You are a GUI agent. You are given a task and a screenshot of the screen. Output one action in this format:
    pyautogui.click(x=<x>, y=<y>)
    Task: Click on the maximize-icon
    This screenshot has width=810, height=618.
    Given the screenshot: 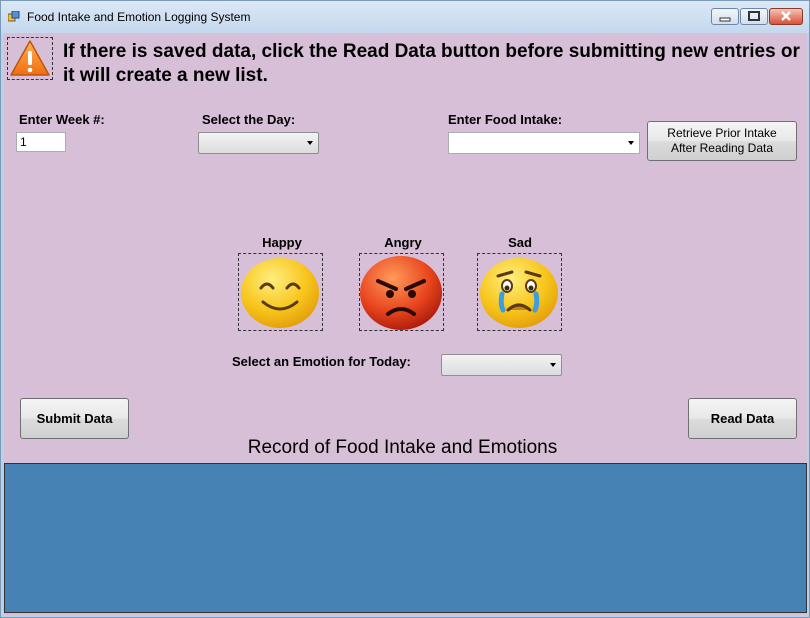 What is the action you would take?
    pyautogui.click(x=754, y=16)
    